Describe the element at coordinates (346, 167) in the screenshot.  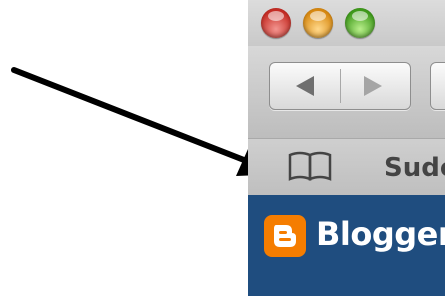
I see `bookmarks-bar: Sude` at that location.